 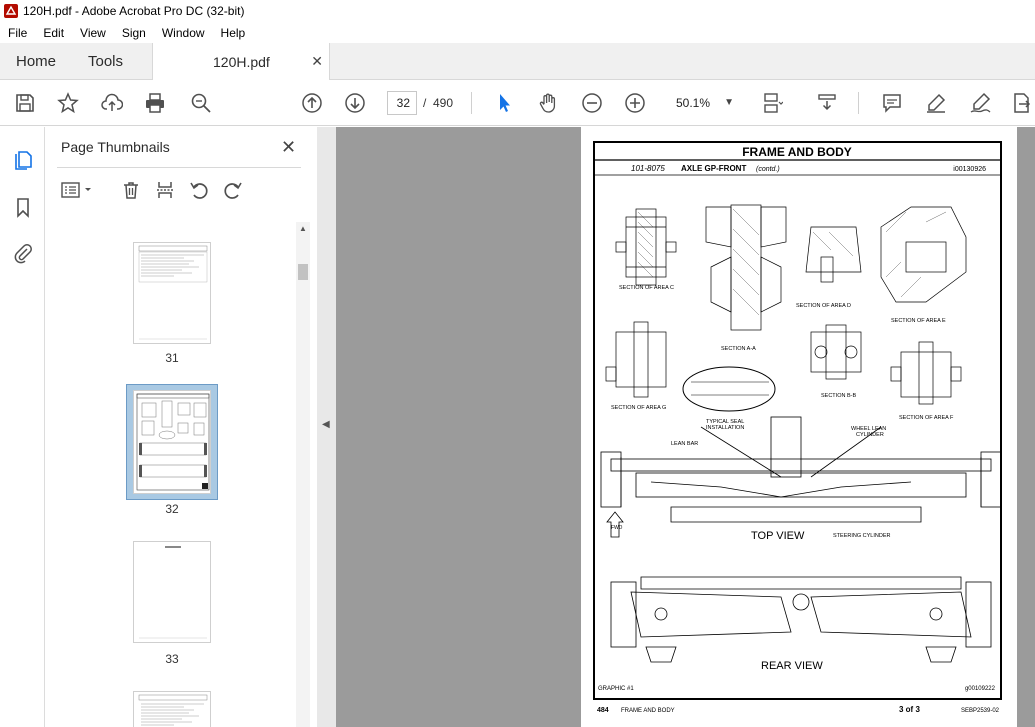 I want to click on share-document-icon, so click(x=1022, y=103).